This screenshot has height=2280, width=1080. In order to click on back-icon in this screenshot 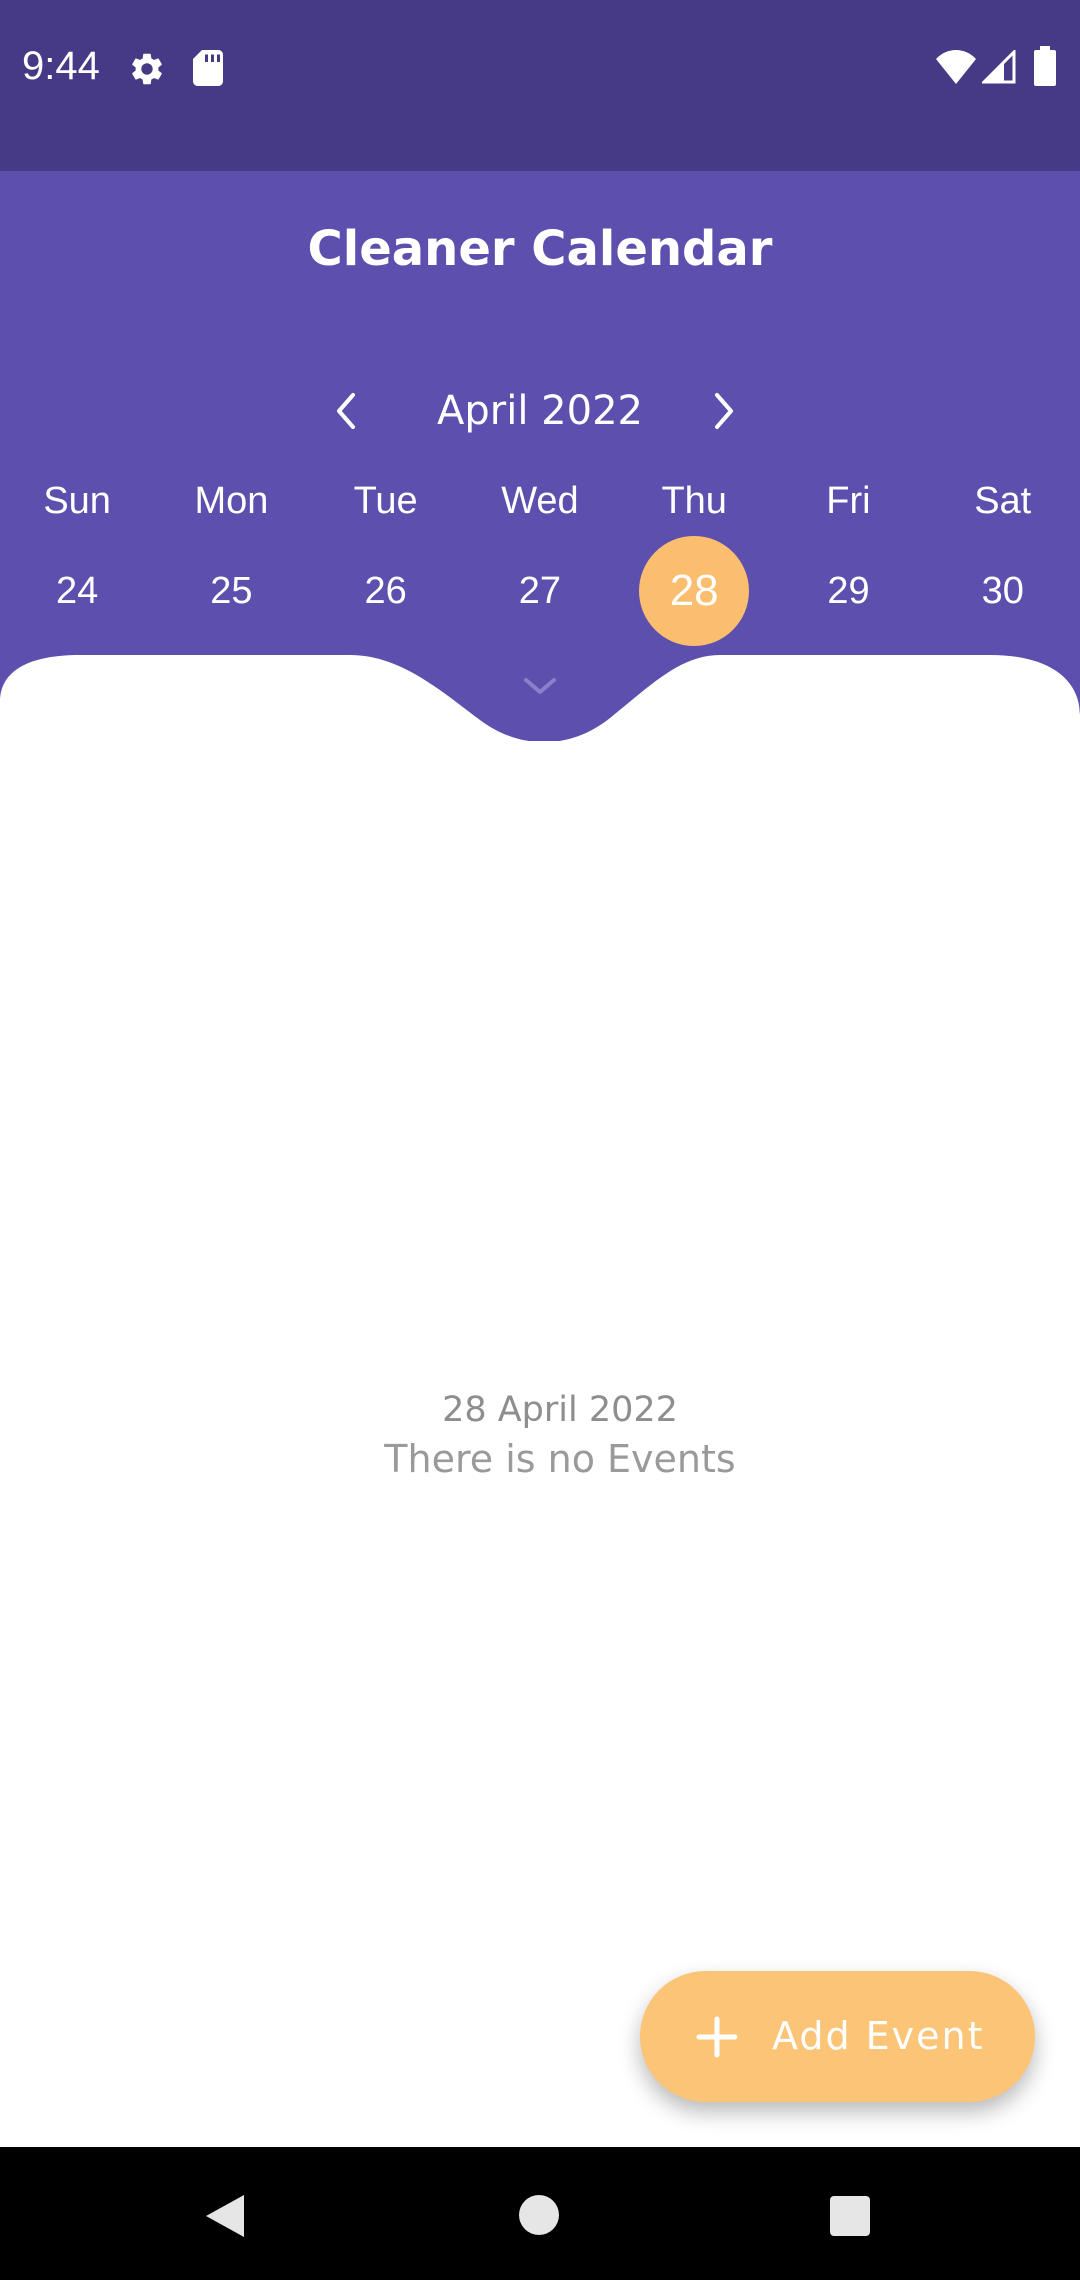, I will do `click(225, 2216)`.